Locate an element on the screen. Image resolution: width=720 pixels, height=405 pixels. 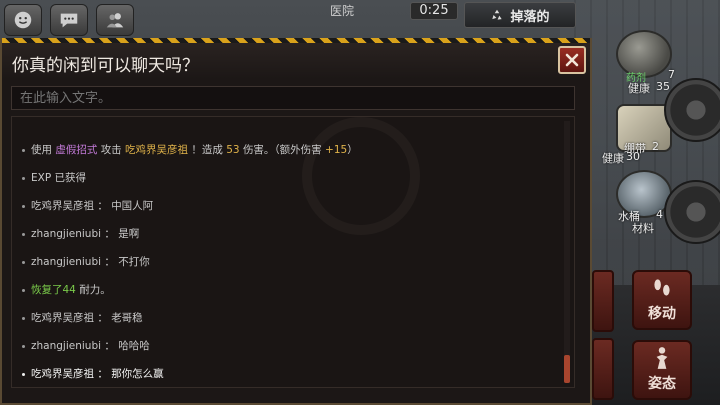
close-button is located at coordinates (572, 60).